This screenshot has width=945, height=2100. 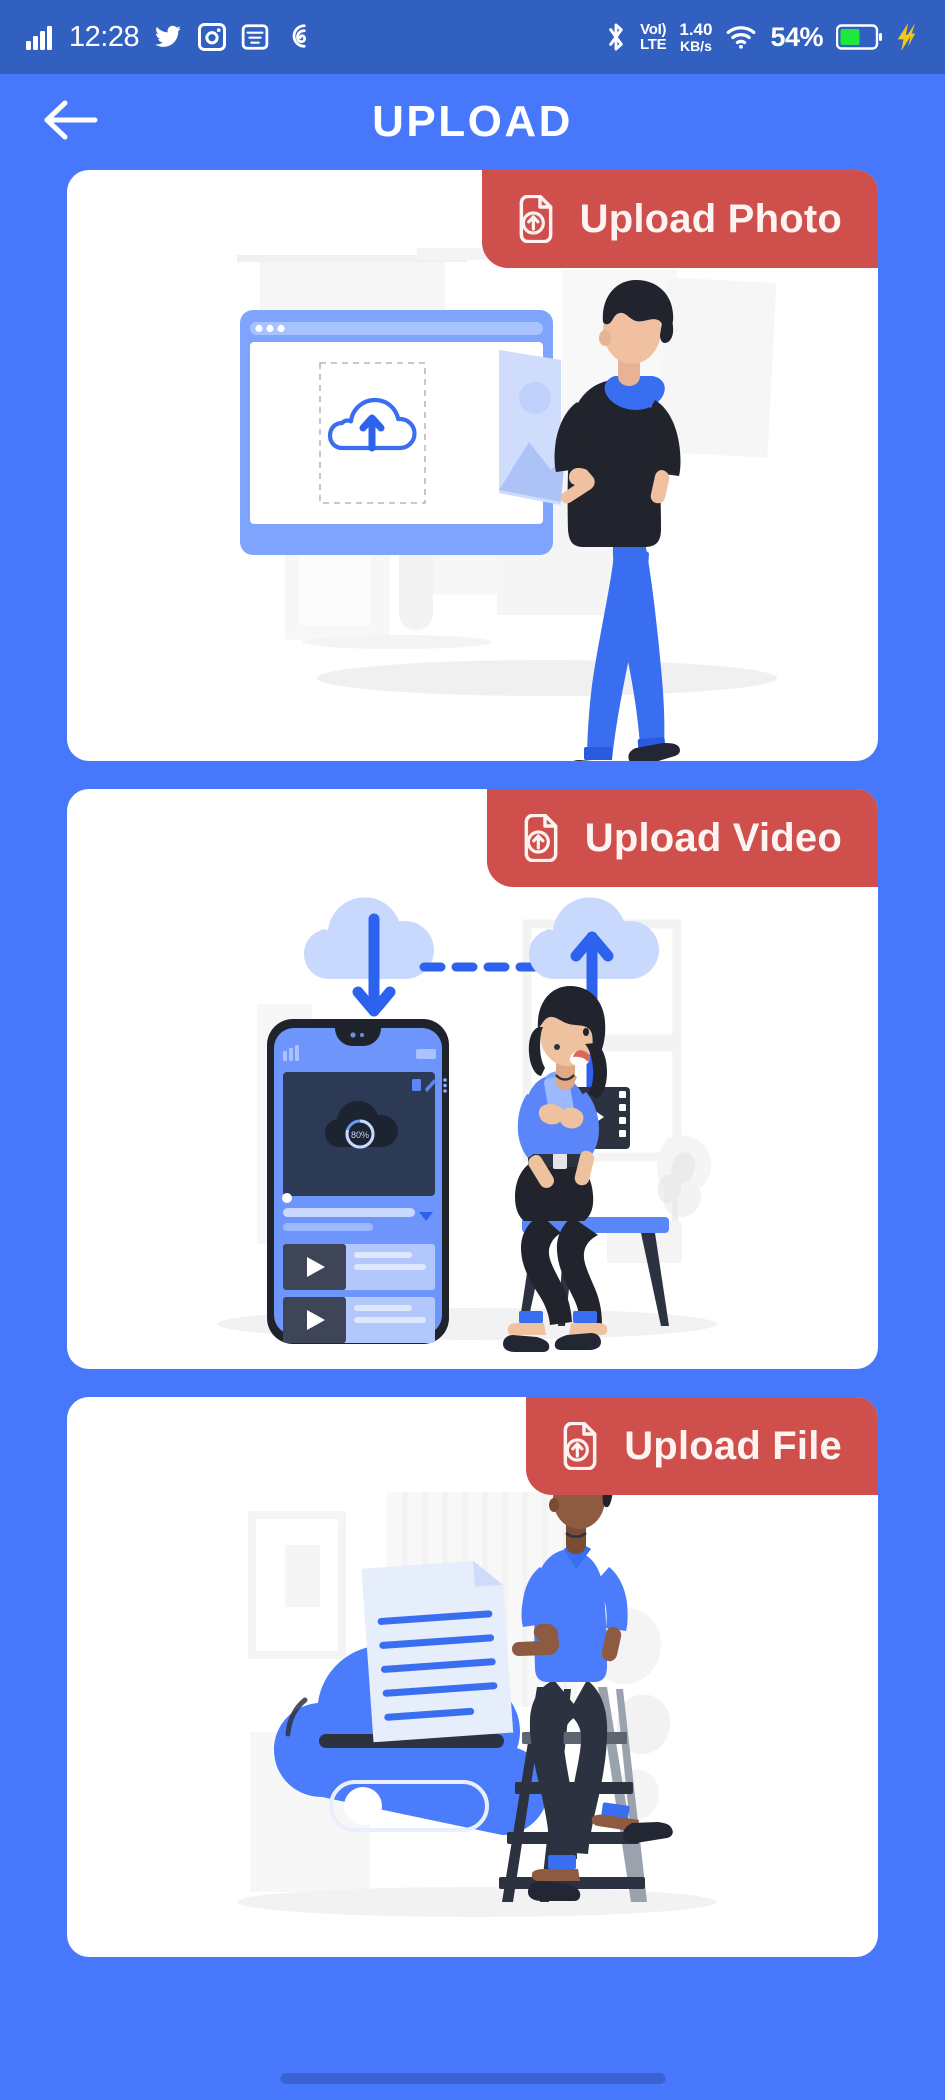 What do you see at coordinates (255, 37) in the screenshot?
I see `mail-icon` at bounding box center [255, 37].